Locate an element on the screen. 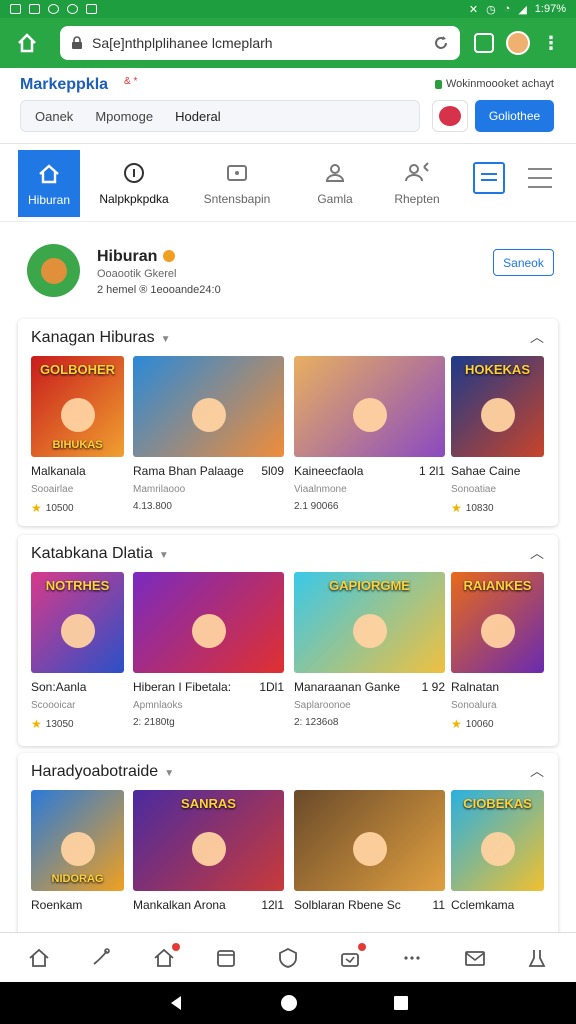 The image size is (576, 1024). alarm-icon: ◷ is located at coordinates (491, 9).